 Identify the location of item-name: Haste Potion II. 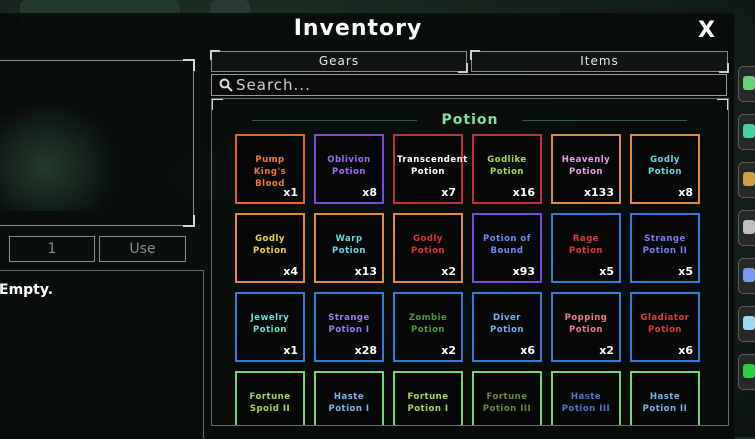
(665, 403).